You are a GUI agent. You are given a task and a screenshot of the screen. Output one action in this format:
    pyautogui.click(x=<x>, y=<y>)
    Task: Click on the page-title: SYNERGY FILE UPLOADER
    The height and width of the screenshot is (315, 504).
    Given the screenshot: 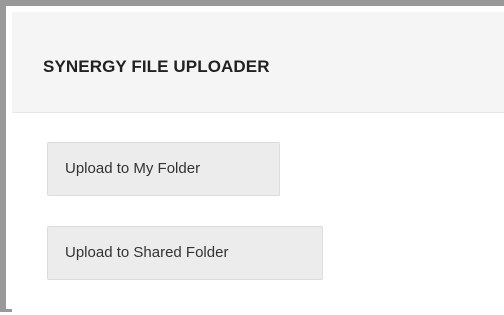 What is the action you would take?
    pyautogui.click(x=156, y=66)
    